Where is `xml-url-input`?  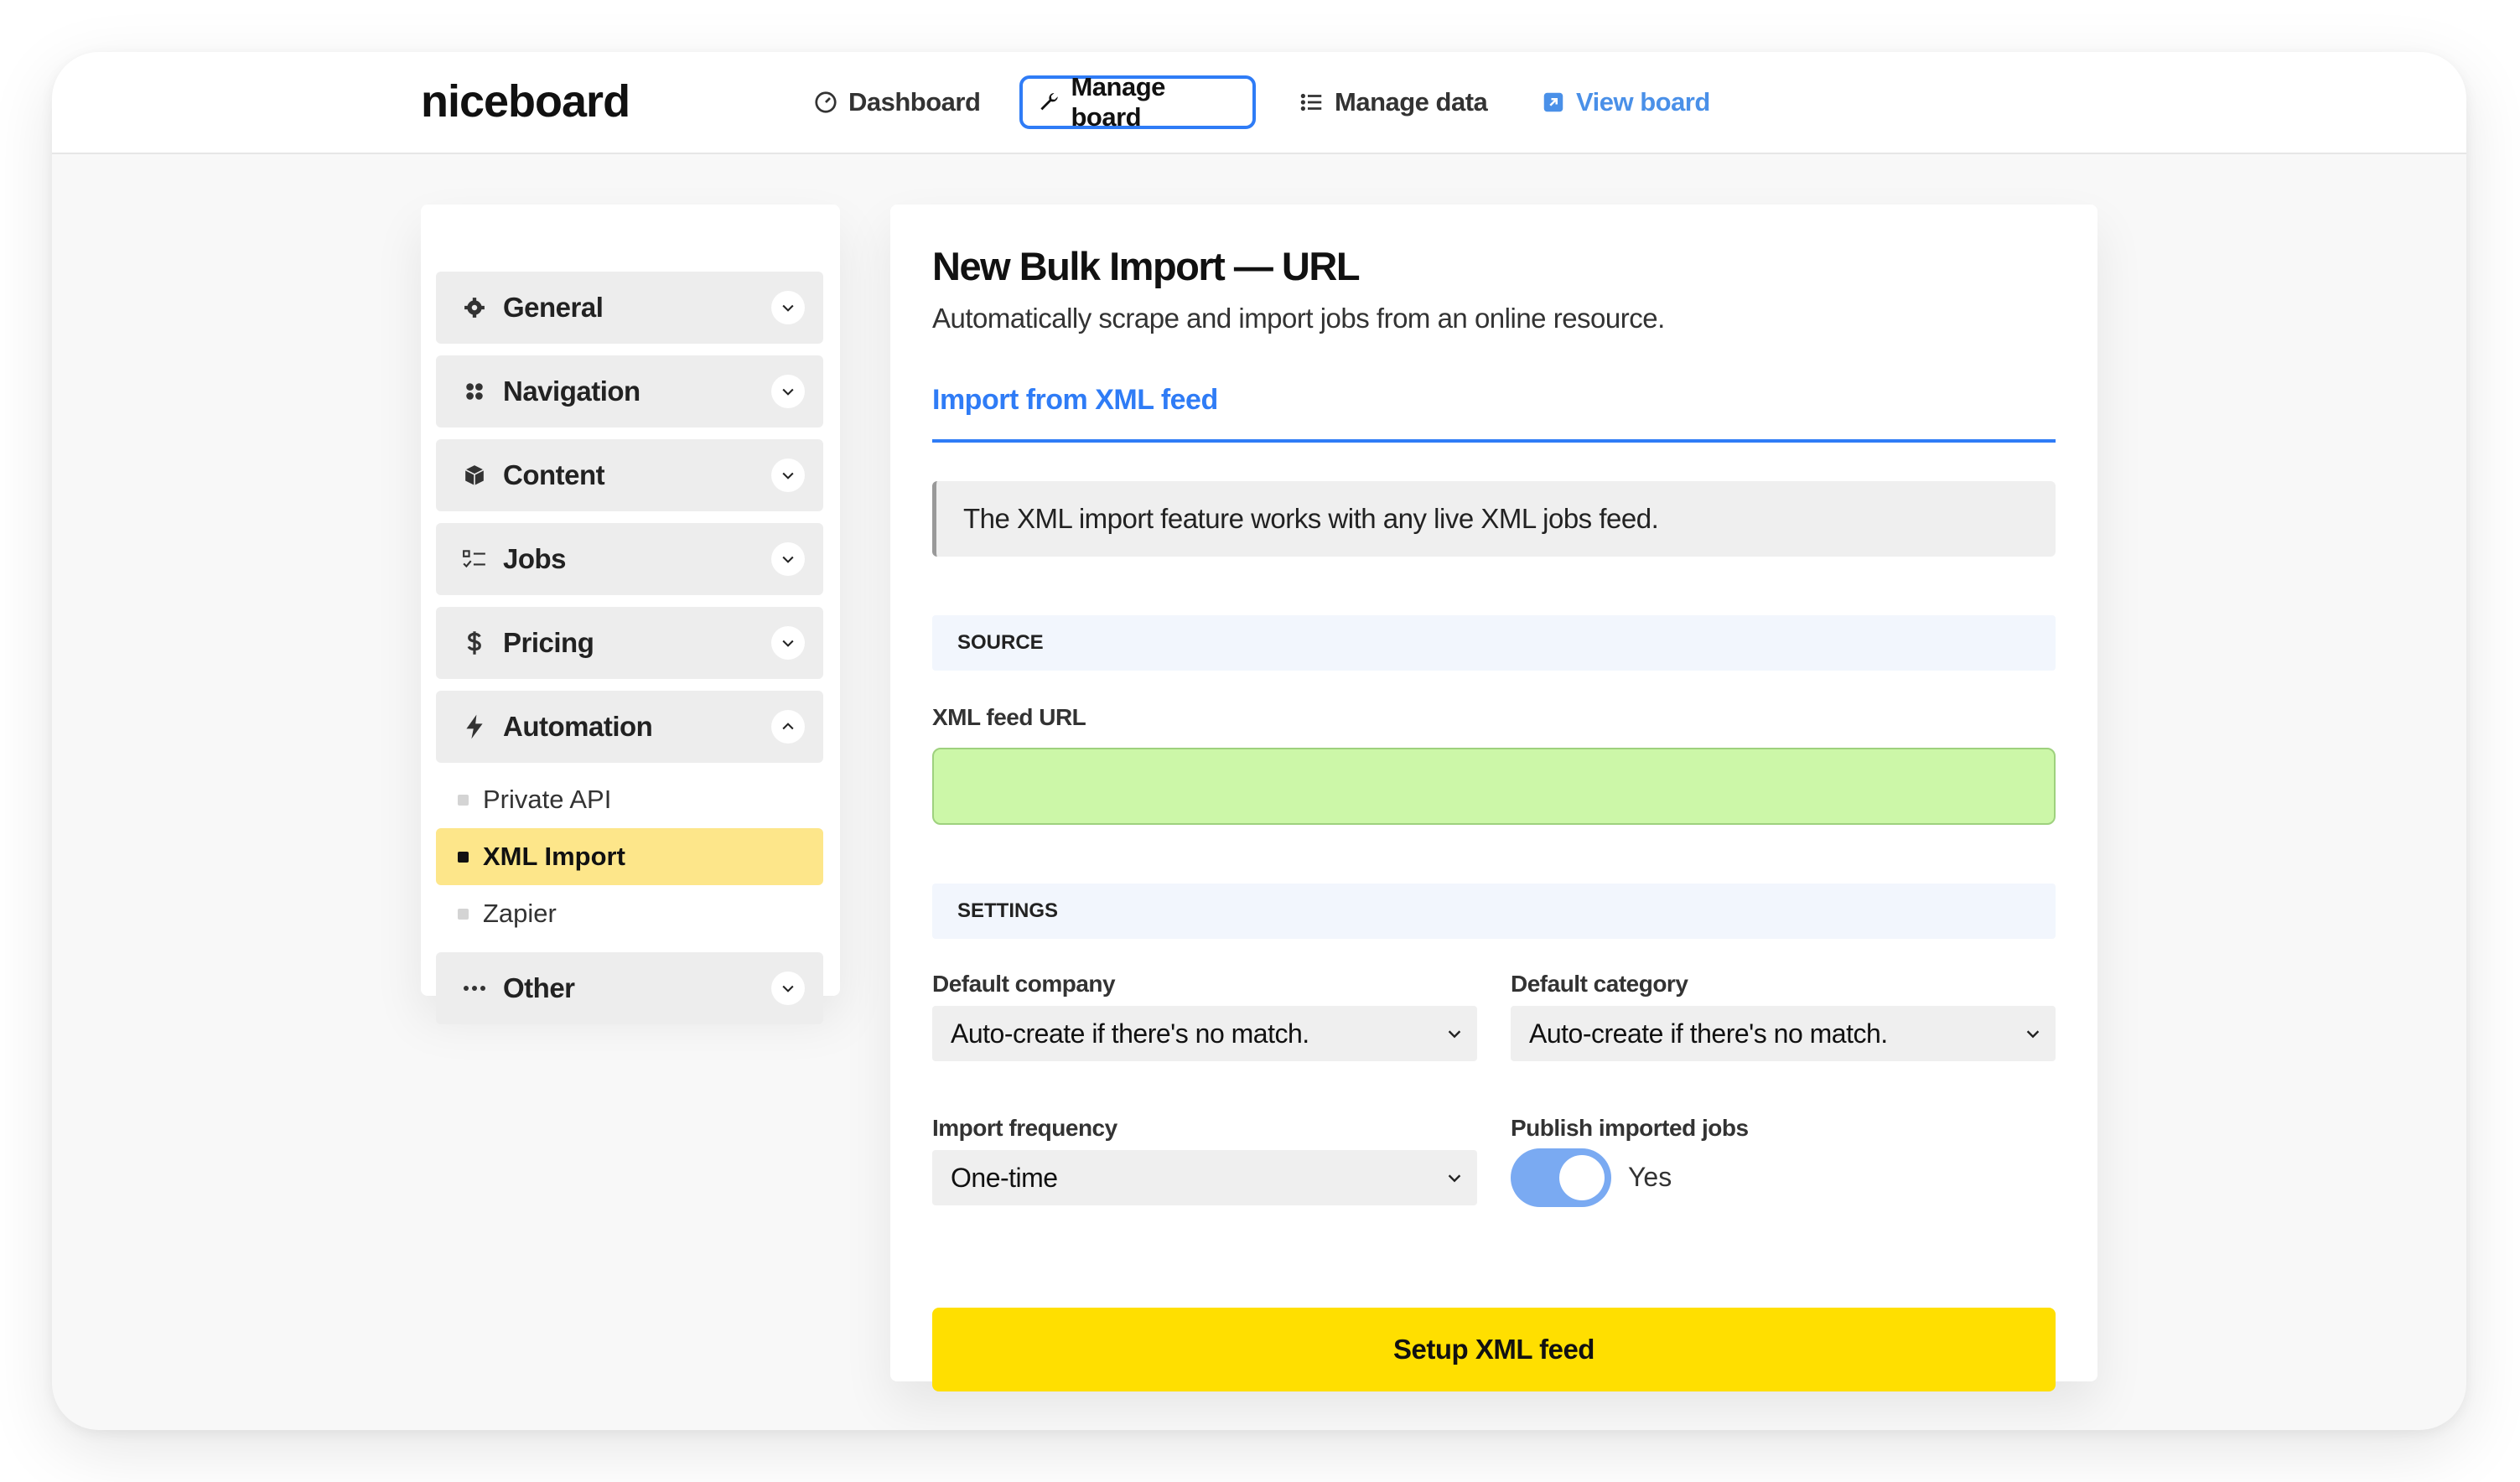 xml-url-input is located at coordinates (1494, 786).